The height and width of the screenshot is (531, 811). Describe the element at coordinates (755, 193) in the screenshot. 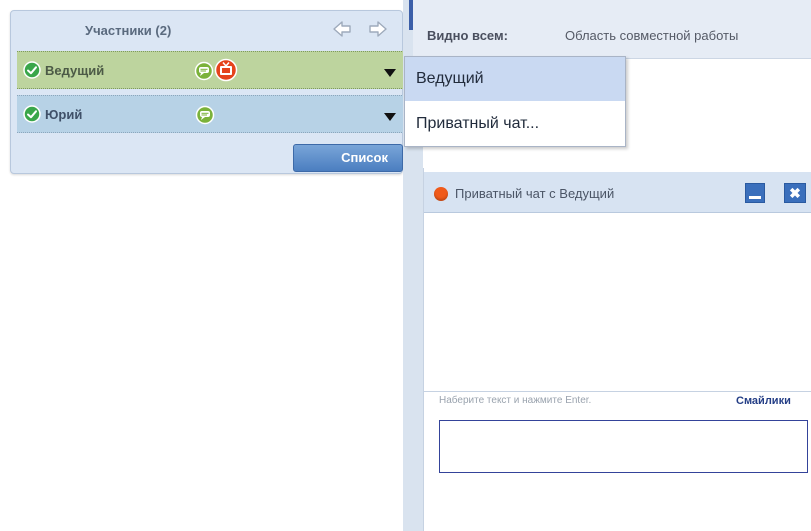

I see `minimize-button` at that location.